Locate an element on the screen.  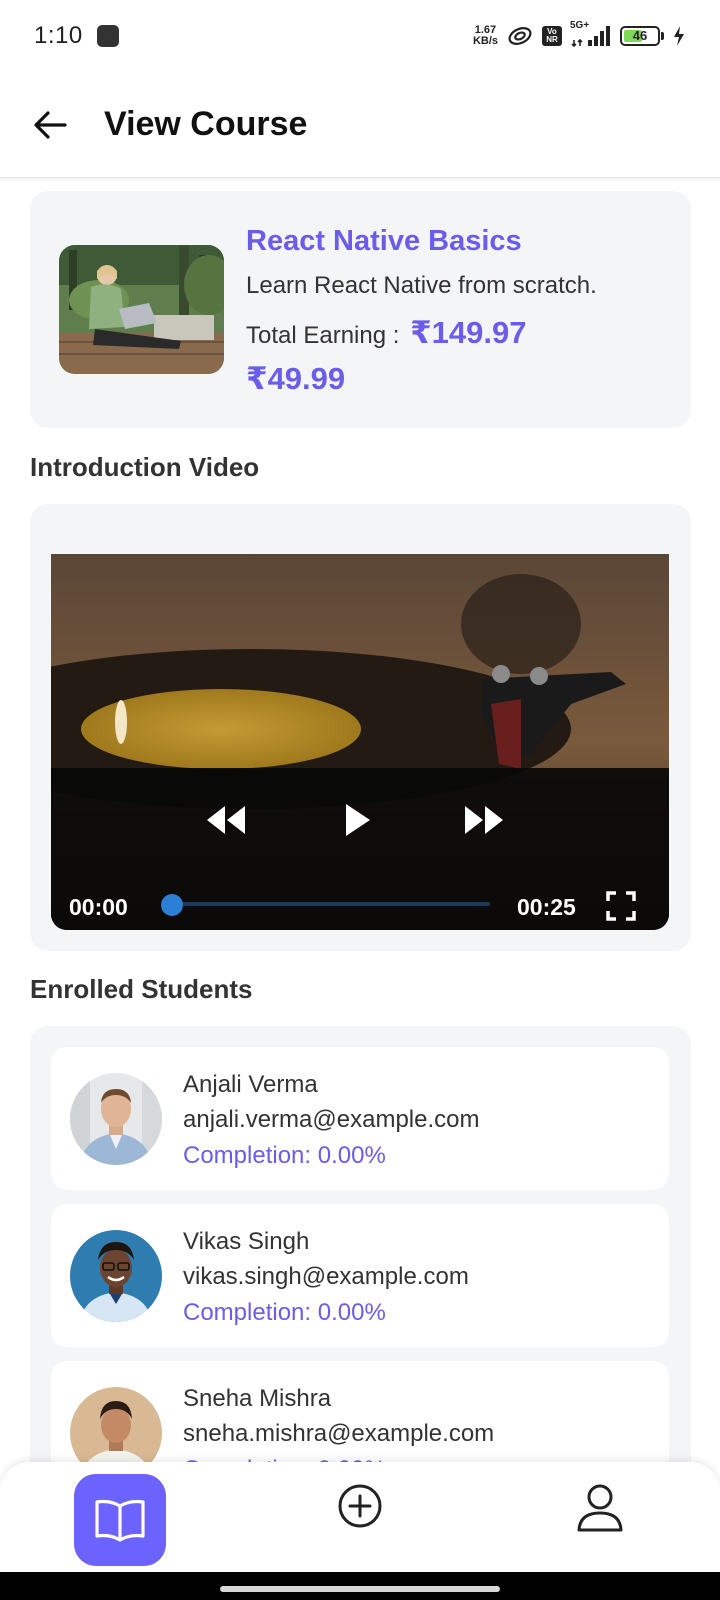
nav-profile-button is located at coordinates (600, 1508).